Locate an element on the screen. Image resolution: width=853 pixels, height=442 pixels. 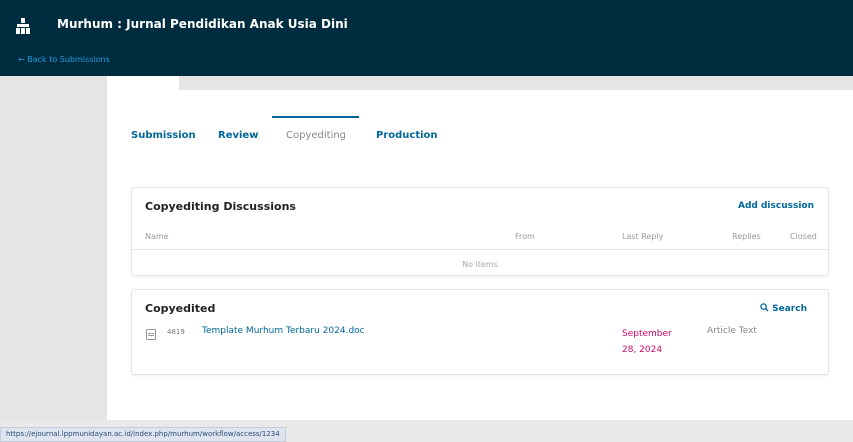
file-icon is located at coordinates (151, 334).